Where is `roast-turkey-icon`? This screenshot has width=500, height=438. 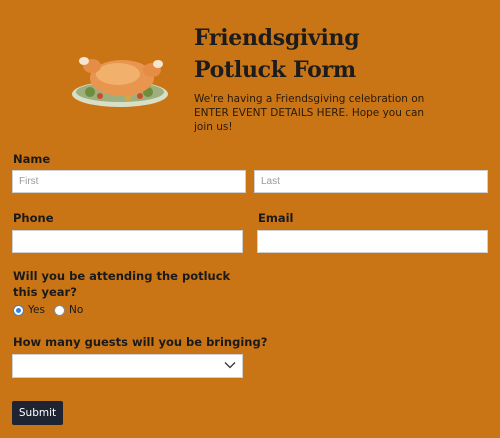
roast-turkey-icon is located at coordinates (120, 82).